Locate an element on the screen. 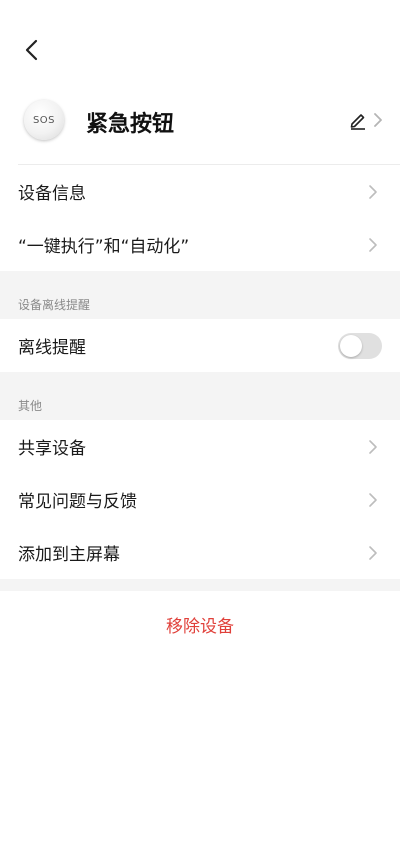  offline-group: 离线提醒 is located at coordinates (200, 345).